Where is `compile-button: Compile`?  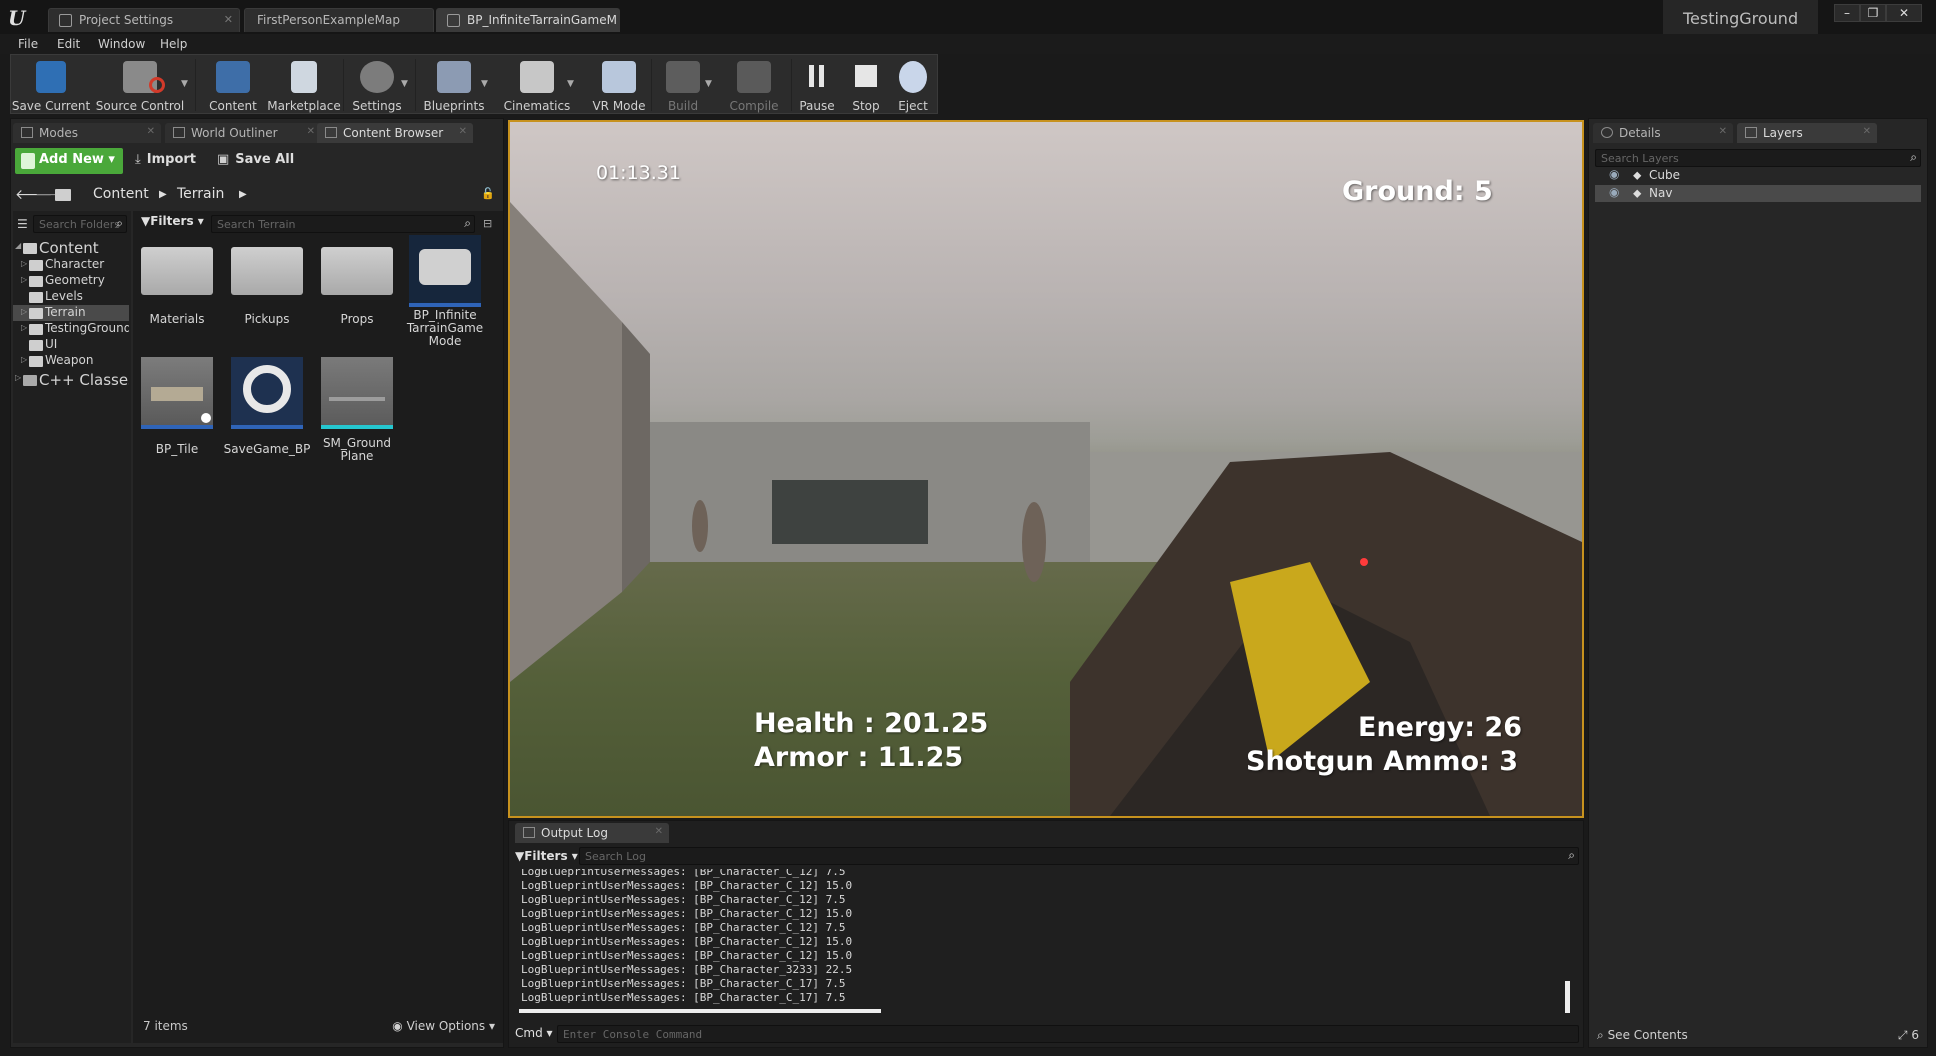 compile-button: Compile is located at coordinates (754, 85).